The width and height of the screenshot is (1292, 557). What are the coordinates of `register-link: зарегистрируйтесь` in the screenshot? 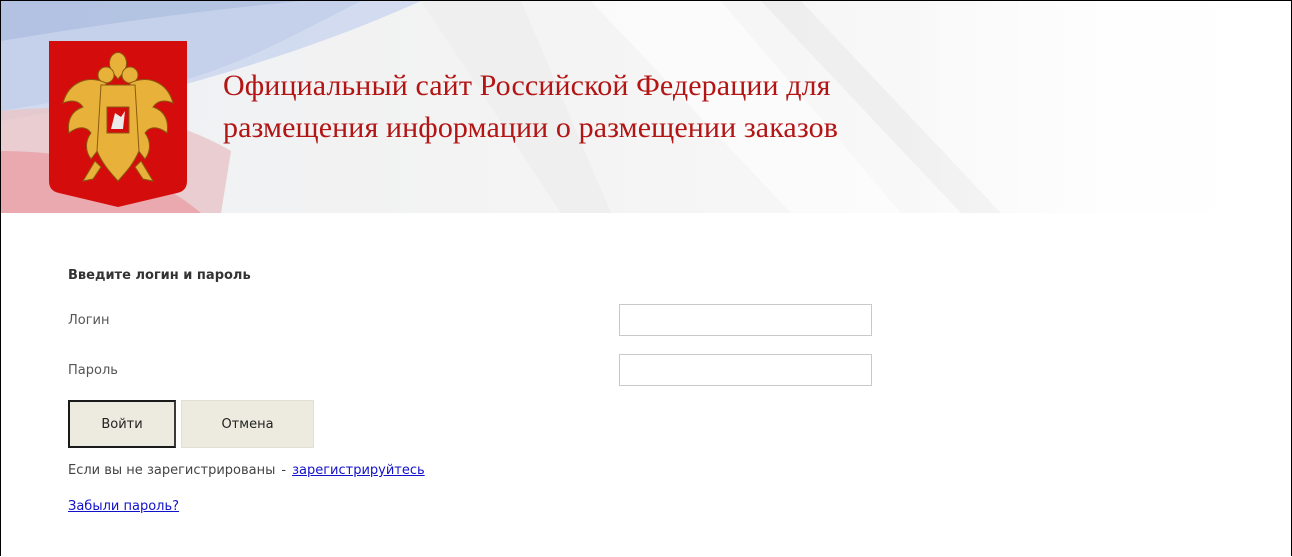 It's located at (358, 470).